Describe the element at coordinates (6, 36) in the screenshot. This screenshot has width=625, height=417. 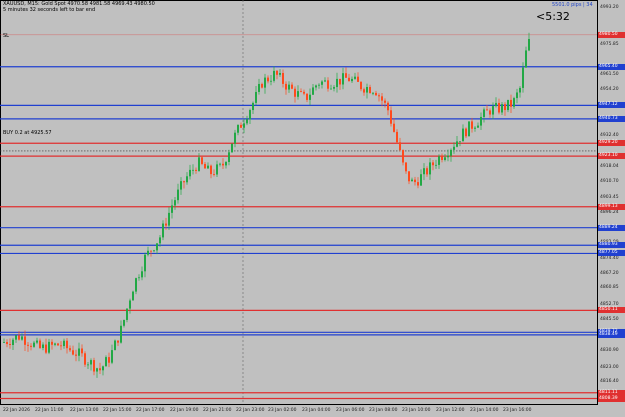
I see `sl-label: SL` at that location.